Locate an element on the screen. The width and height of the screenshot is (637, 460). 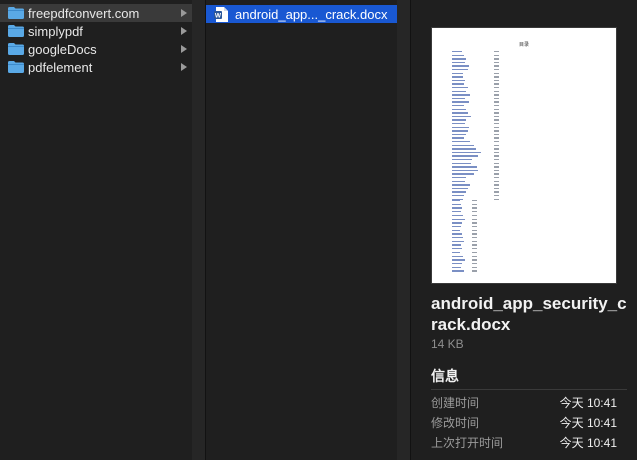
word-doc-icon: W is located at coordinates (221, 14).